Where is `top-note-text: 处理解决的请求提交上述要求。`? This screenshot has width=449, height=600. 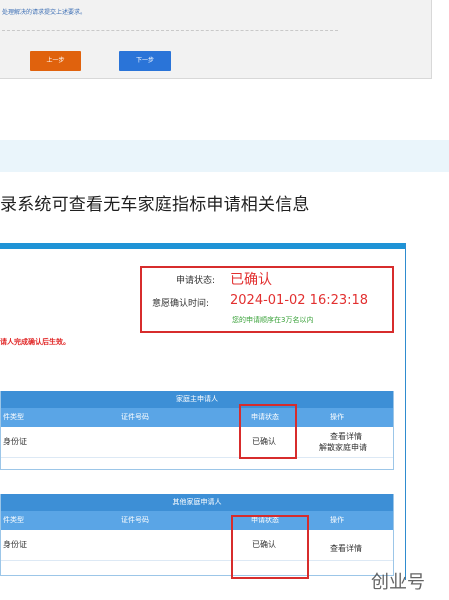
top-note-text: 处理解决的请求提交上述要求。 is located at coordinates (44, 12).